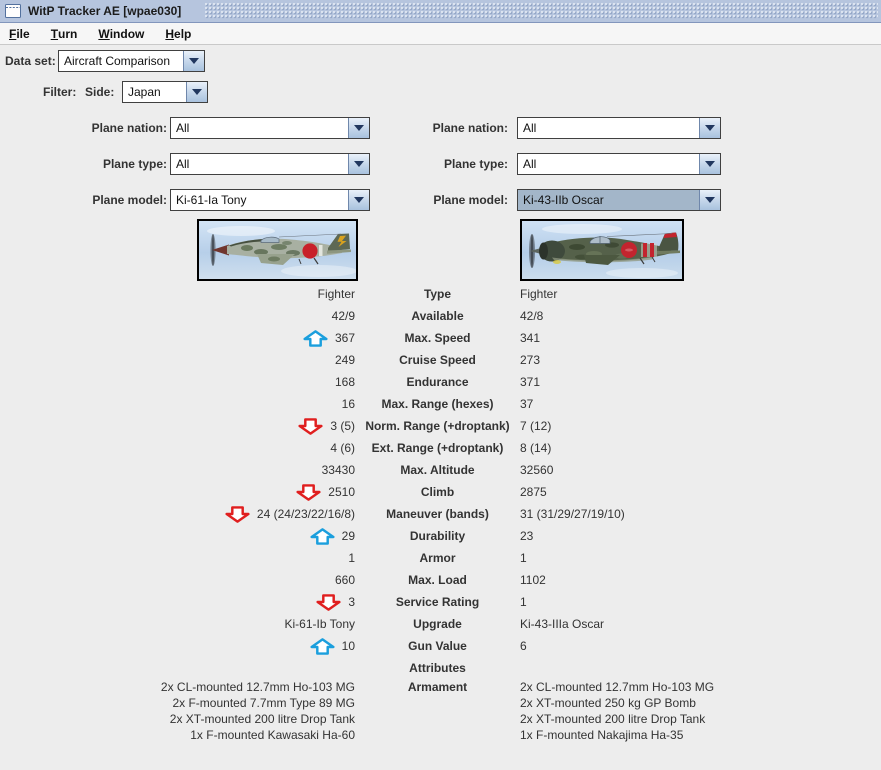 This screenshot has height=770, width=881. I want to click on comparison-row: 3 Service Rating 1, so click(440, 602).